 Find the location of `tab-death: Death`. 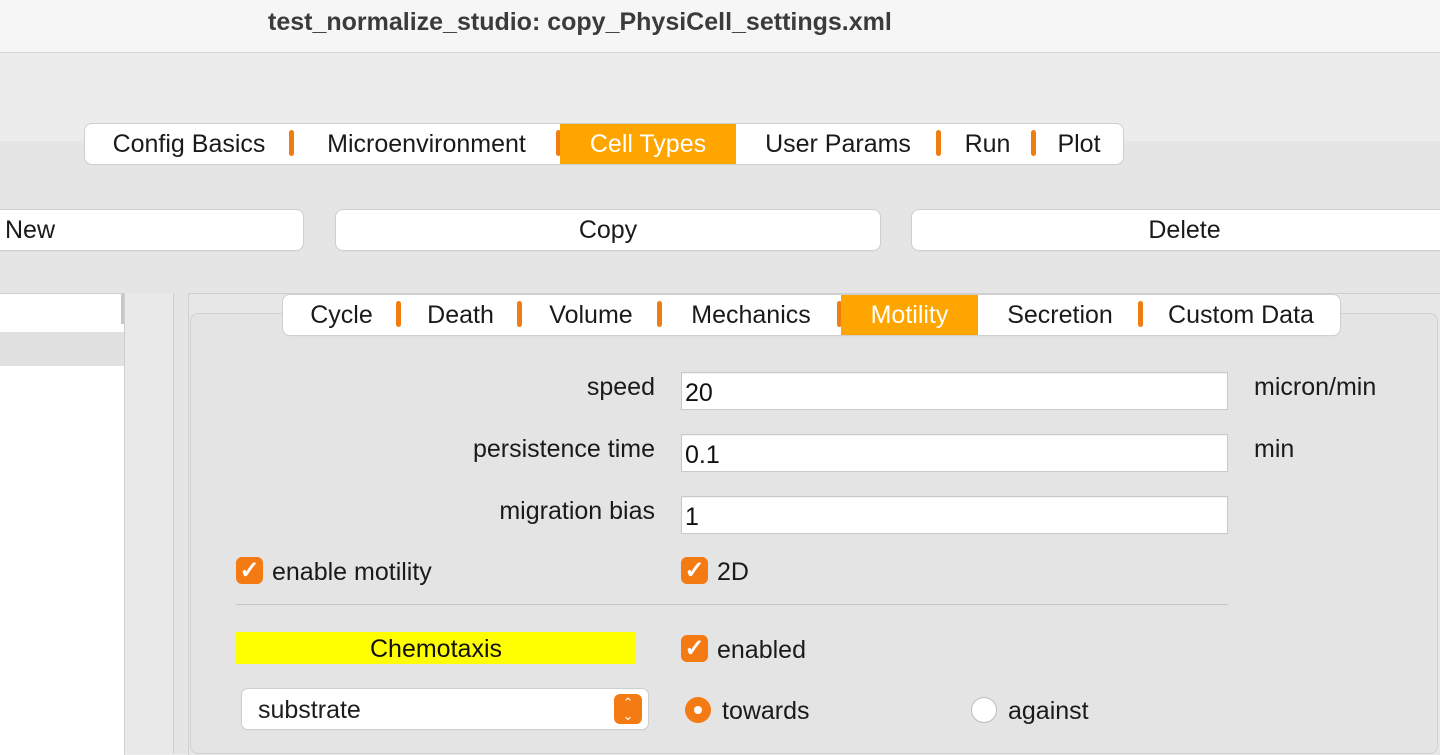

tab-death: Death is located at coordinates (461, 315).